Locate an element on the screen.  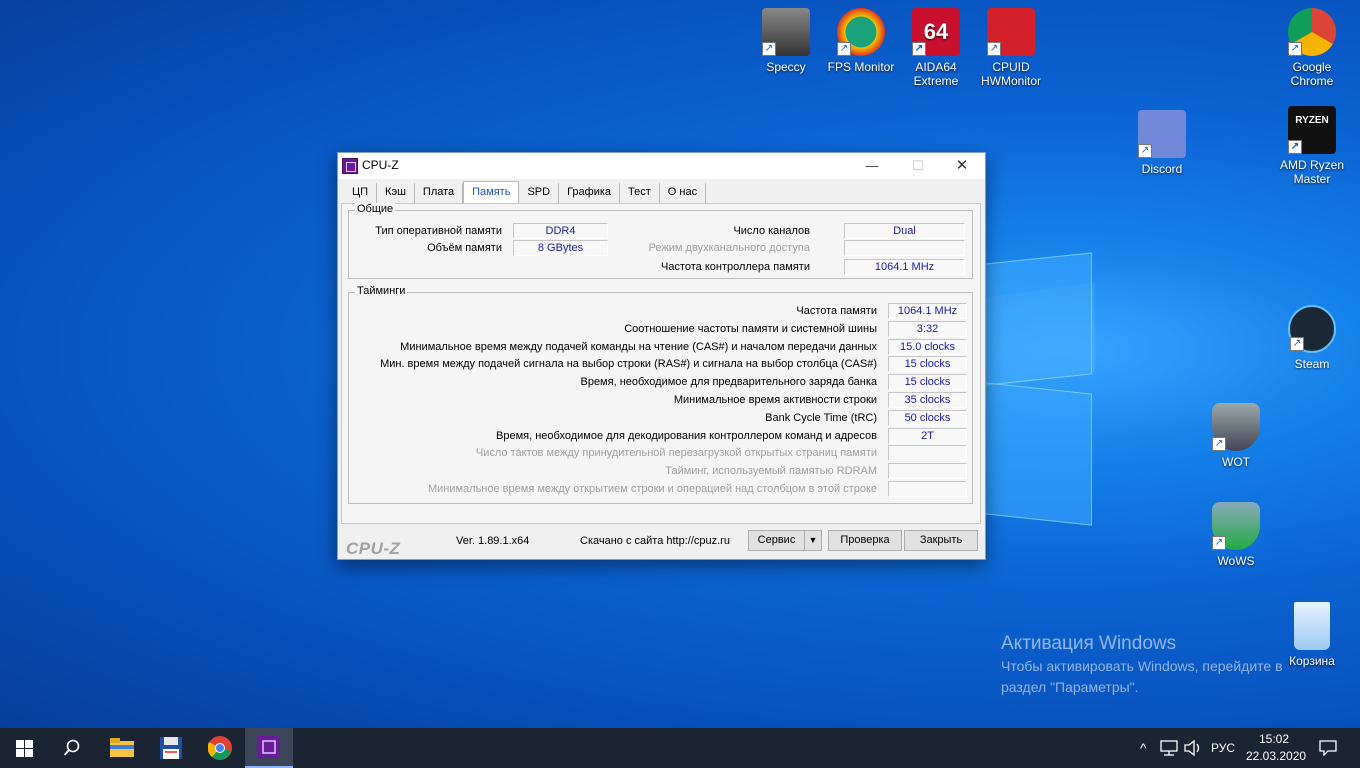
notifications-icon is located at coordinates (1328, 748).